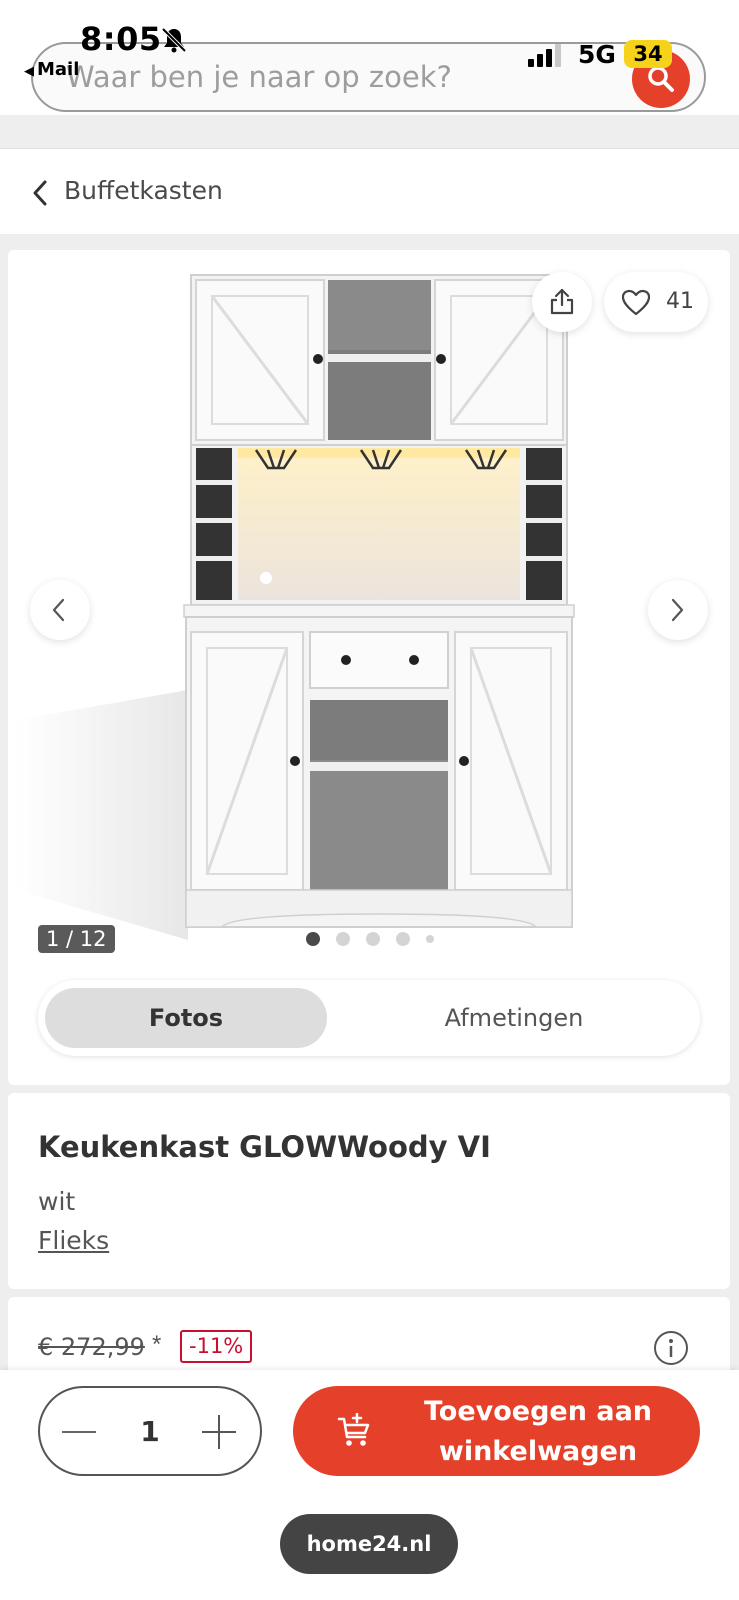 The width and height of the screenshot is (739, 1600). I want to click on back-to-app: ◀ Mail, so click(51, 69).